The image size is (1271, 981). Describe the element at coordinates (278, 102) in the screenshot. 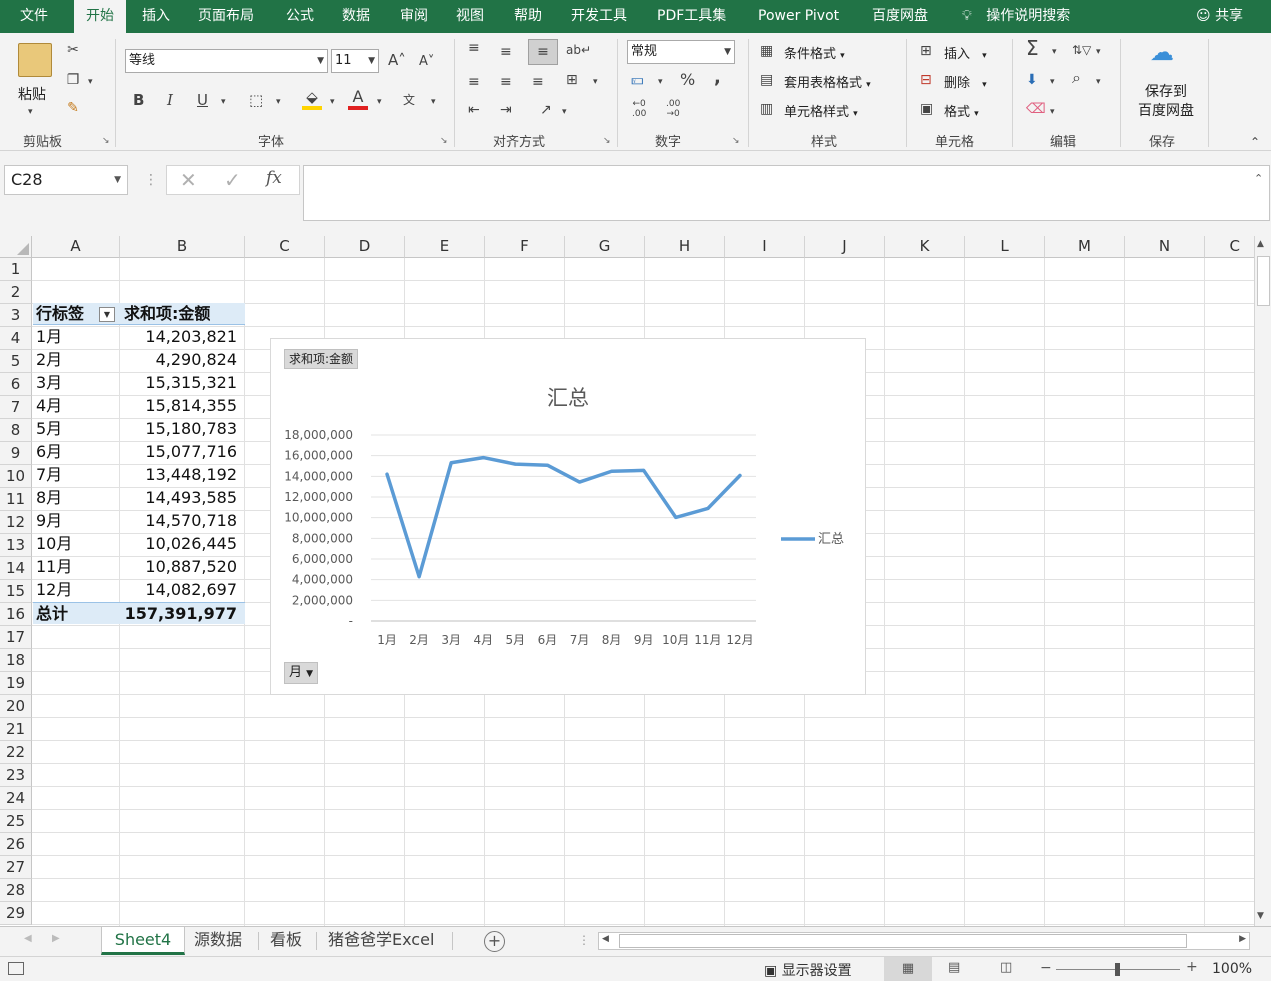

I see `borders-dropdown-icon: ▾` at that location.